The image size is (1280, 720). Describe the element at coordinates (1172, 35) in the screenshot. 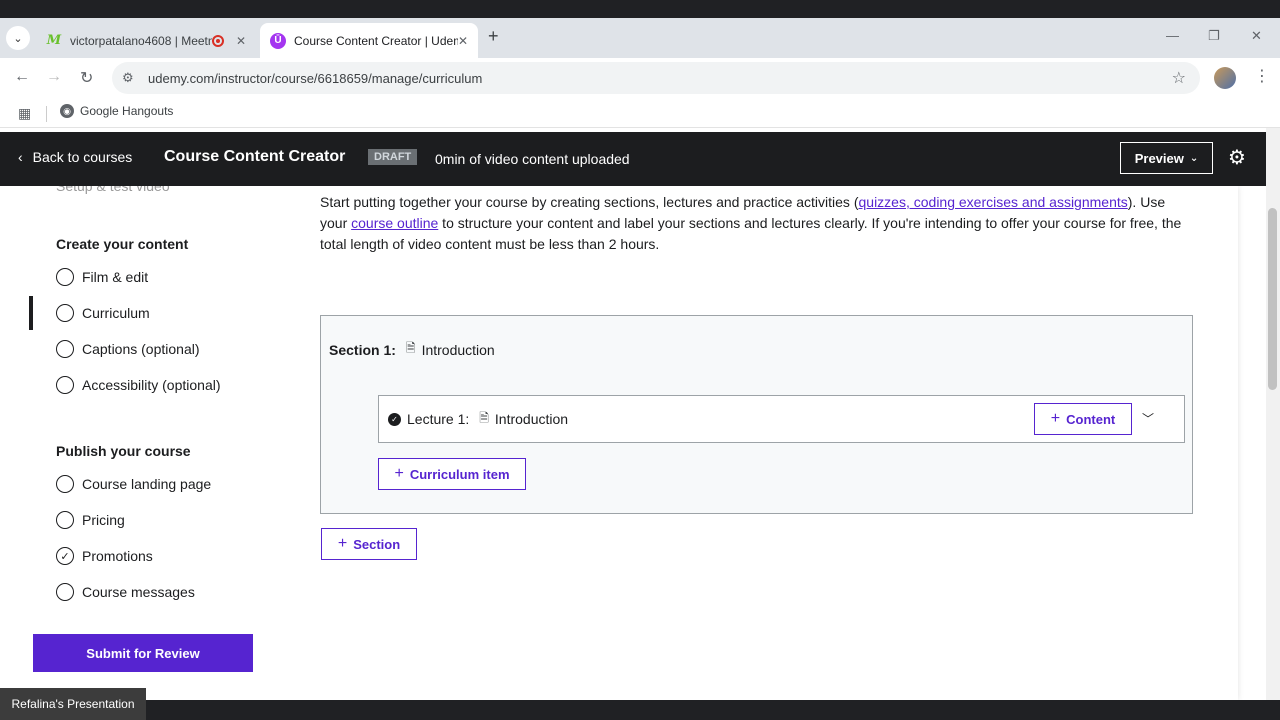

I see `minimize-icon: —` at that location.